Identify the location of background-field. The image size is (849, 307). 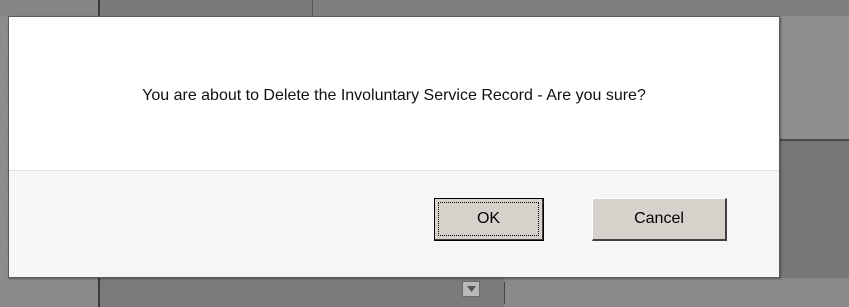
(302, 292).